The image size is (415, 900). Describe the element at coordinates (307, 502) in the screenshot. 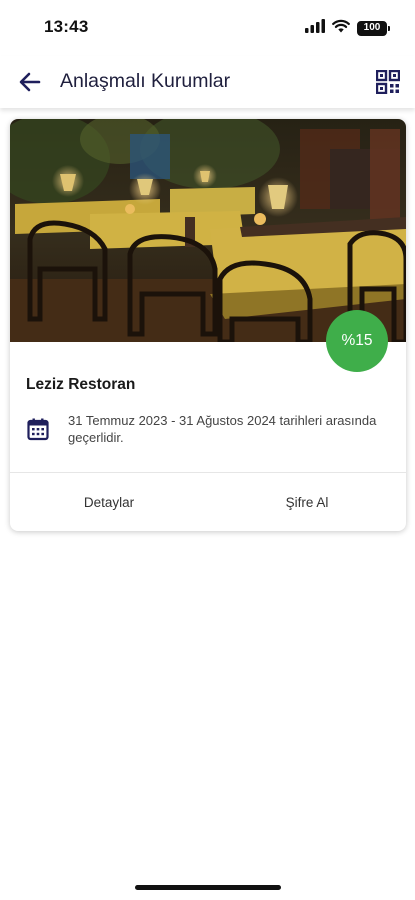

I see `get-password-button: Şifre Al` at that location.